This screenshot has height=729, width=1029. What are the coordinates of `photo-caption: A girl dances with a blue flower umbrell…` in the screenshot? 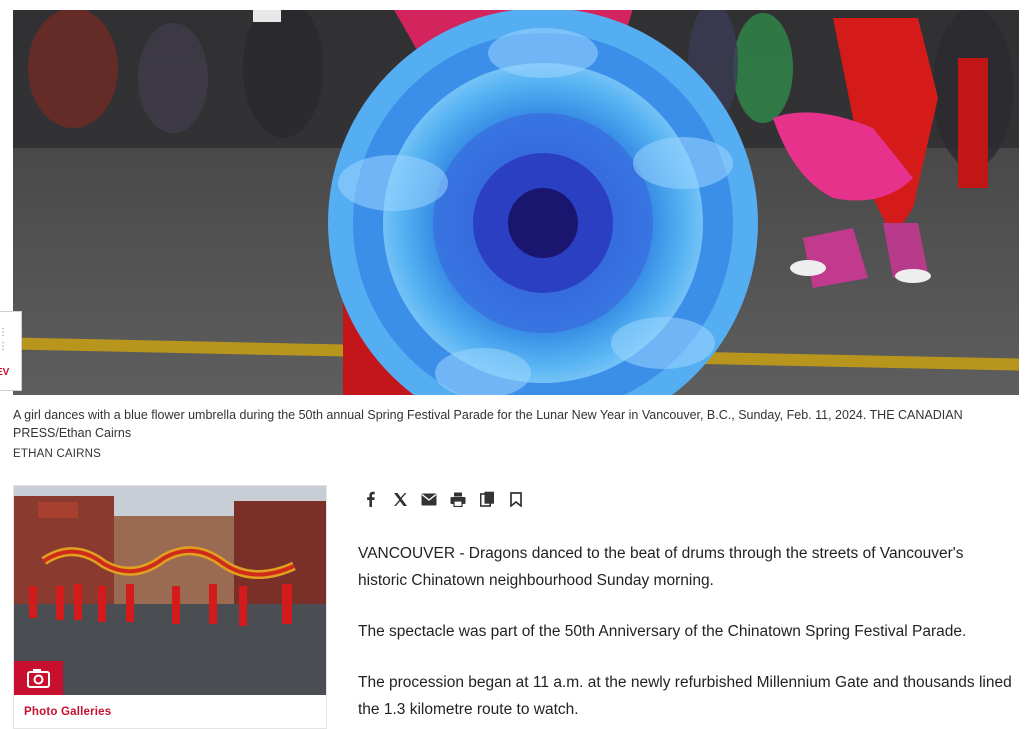 It's located at (488, 424).